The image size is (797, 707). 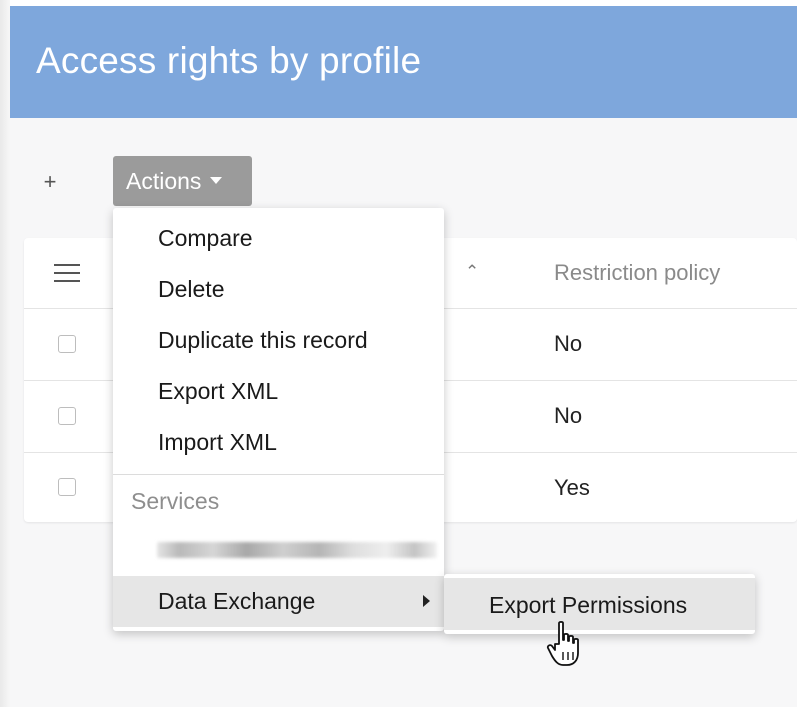 What do you see at coordinates (263, 340) in the screenshot?
I see `menu-item-duplicate: Duplicate this record` at bounding box center [263, 340].